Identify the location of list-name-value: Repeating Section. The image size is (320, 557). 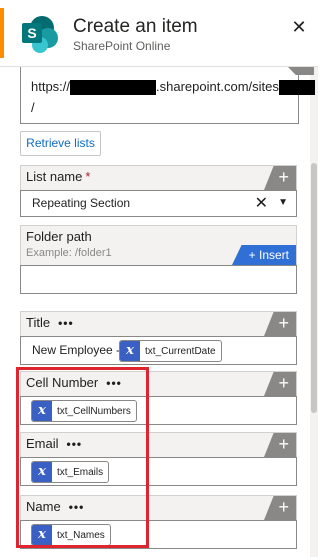
(81, 203).